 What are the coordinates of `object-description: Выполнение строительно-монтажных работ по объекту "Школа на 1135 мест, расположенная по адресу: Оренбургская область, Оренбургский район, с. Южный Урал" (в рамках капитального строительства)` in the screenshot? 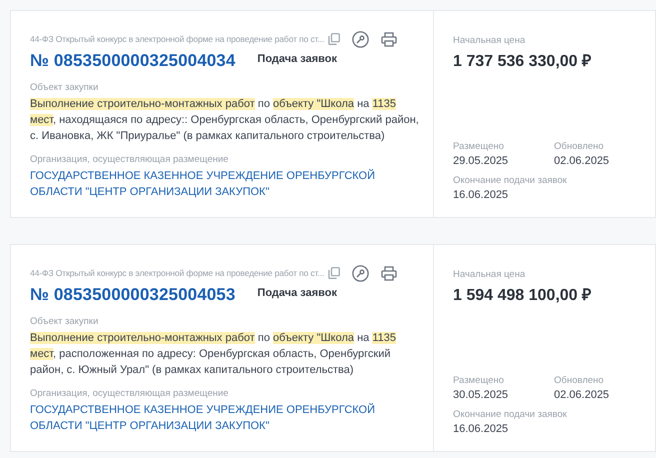 It's located at (214, 354).